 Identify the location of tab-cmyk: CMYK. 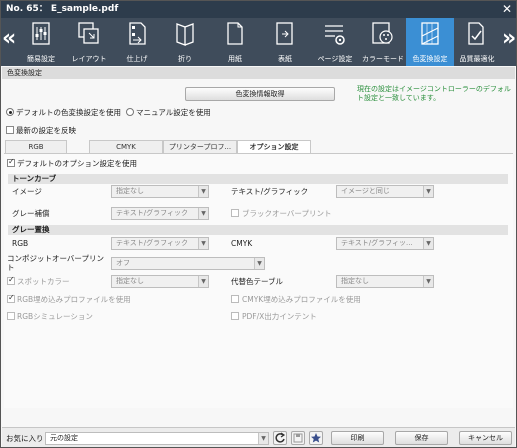
(126, 146).